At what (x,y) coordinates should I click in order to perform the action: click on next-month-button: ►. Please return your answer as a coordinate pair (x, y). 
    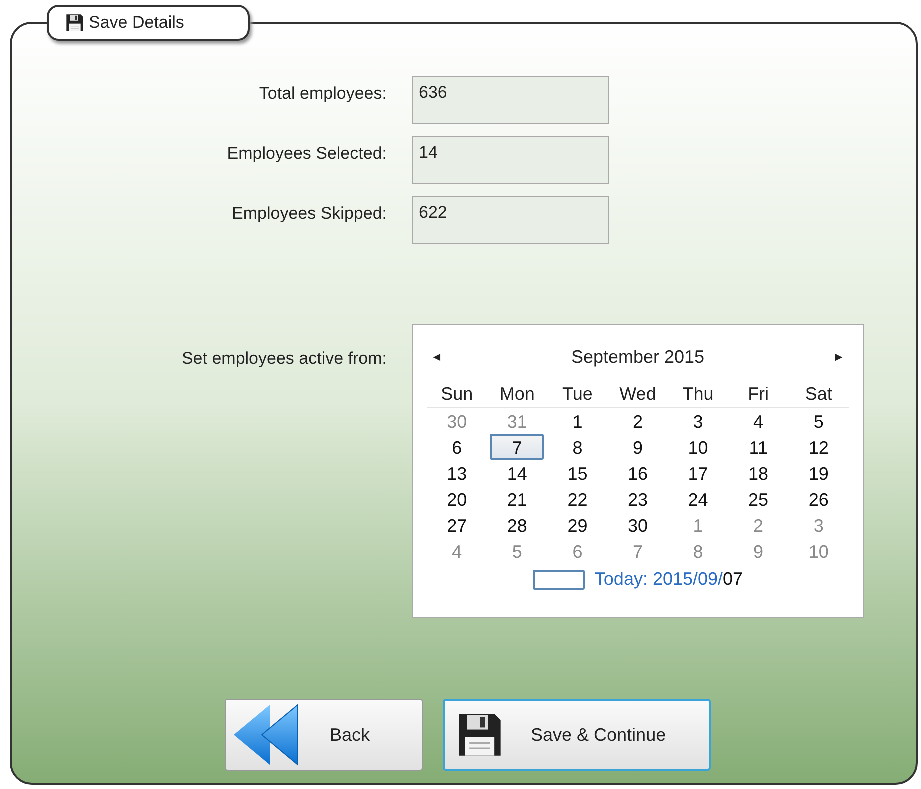
    Looking at the image, I should click on (839, 357).